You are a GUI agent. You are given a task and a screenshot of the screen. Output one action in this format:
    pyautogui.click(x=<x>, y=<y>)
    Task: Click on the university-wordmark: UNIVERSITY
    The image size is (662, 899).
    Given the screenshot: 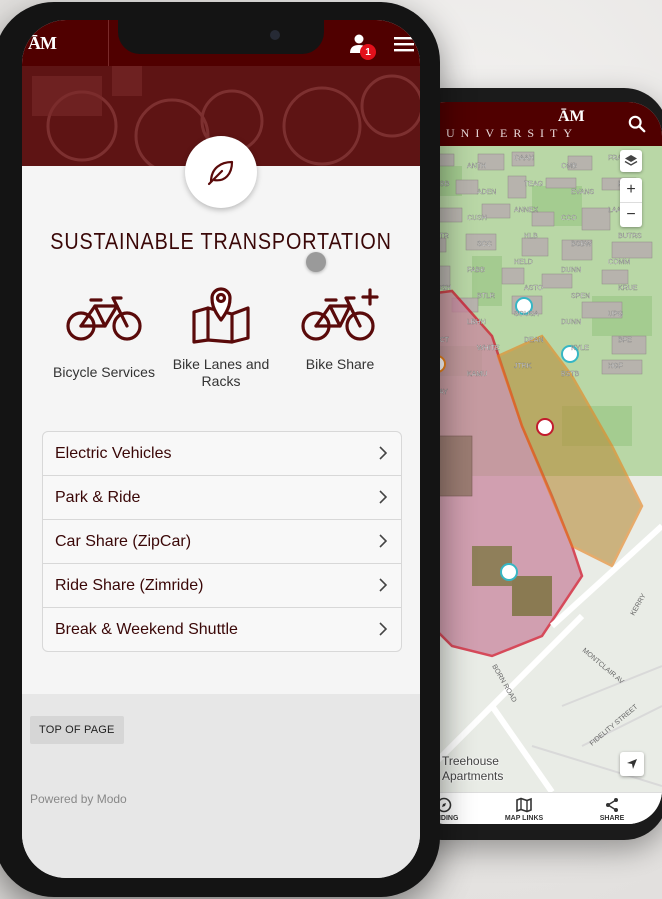 What is the action you would take?
    pyautogui.click(x=512, y=133)
    